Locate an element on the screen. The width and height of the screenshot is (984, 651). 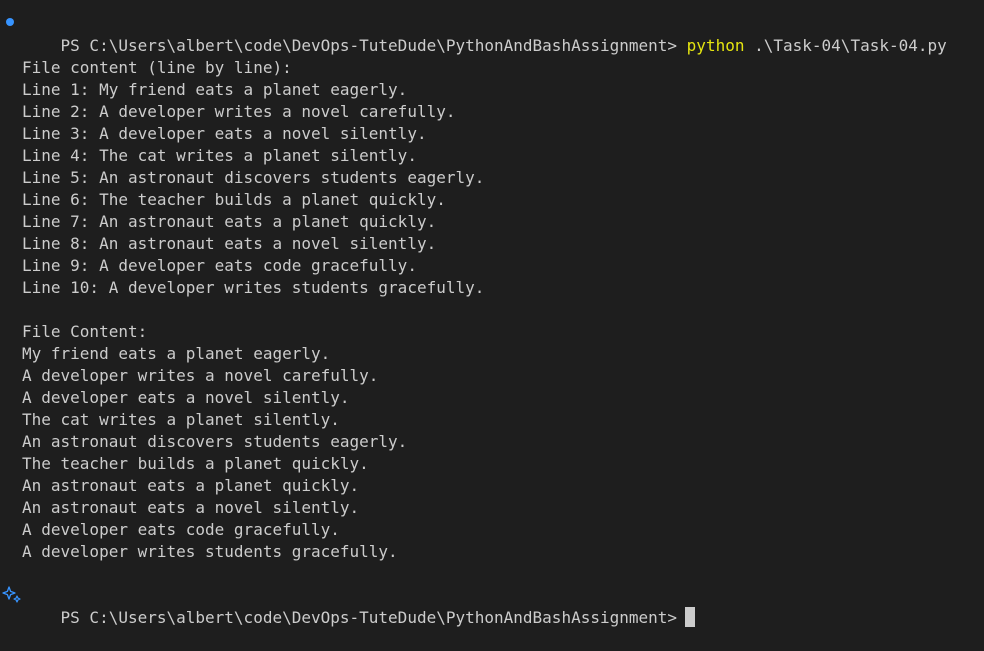
output-line: A developer writes students gracefully. is located at coordinates (210, 551).